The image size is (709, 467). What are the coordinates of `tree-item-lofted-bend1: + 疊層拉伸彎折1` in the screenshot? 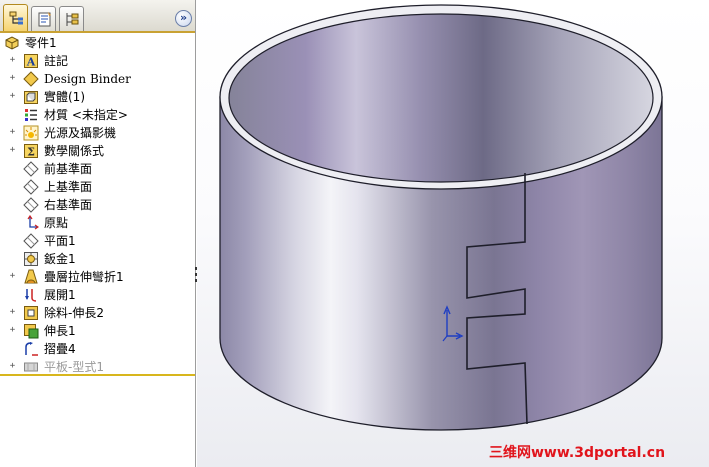 It's located at (97, 277).